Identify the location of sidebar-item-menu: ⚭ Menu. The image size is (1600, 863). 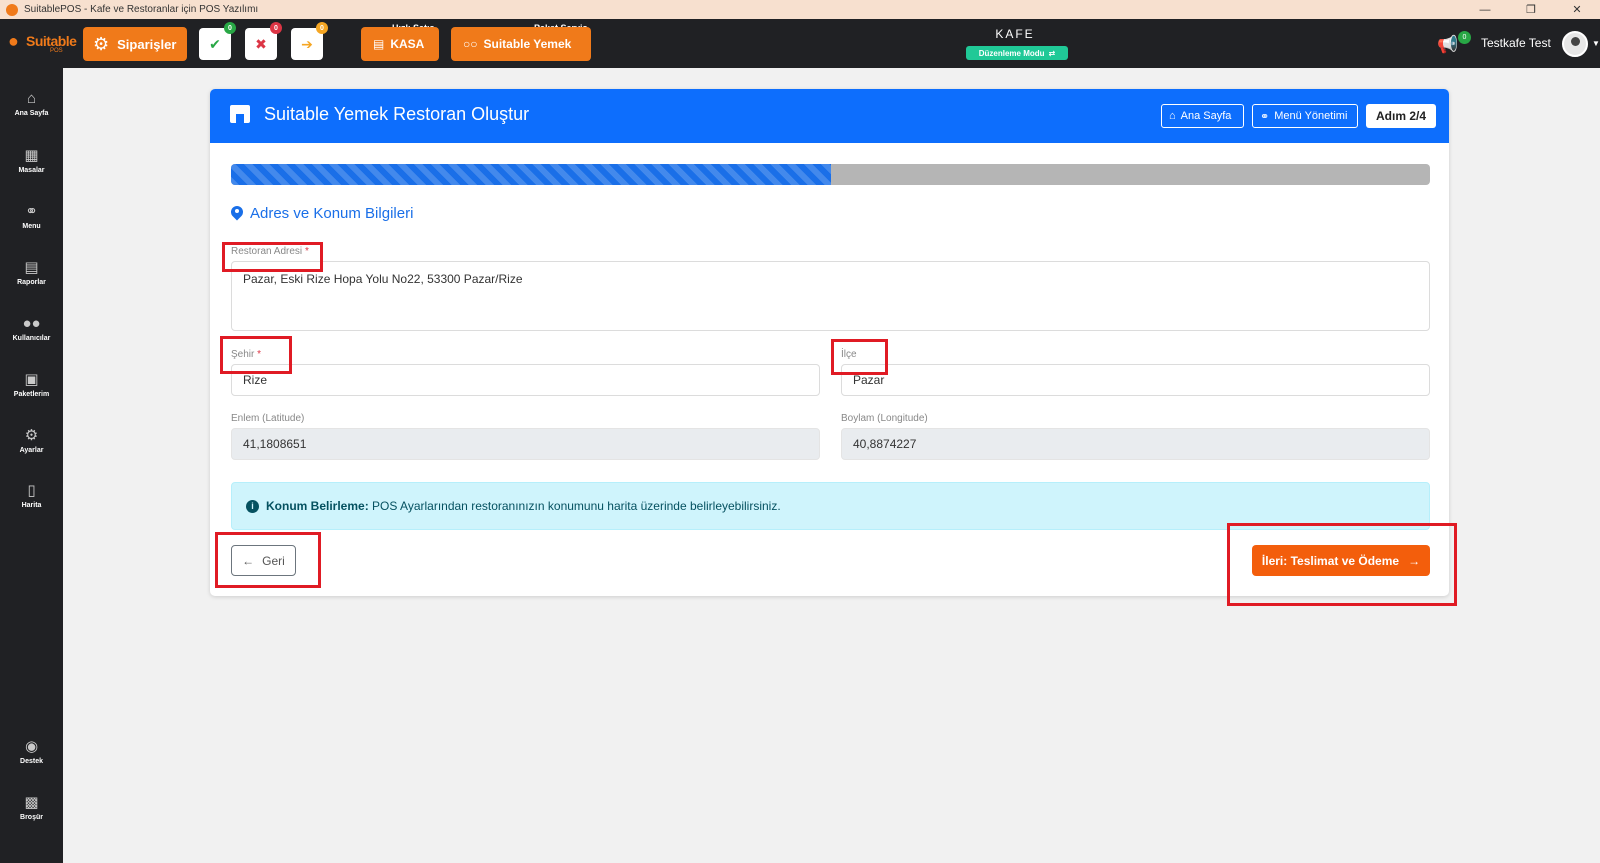
(31, 216).